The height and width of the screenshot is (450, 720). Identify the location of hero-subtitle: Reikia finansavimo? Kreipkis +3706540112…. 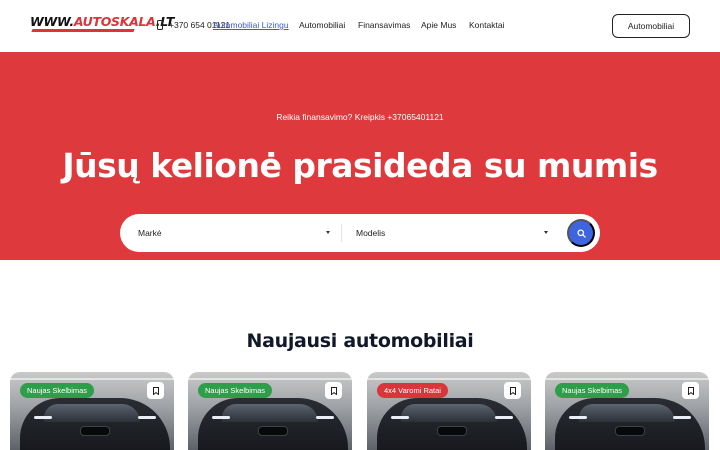
(360, 117).